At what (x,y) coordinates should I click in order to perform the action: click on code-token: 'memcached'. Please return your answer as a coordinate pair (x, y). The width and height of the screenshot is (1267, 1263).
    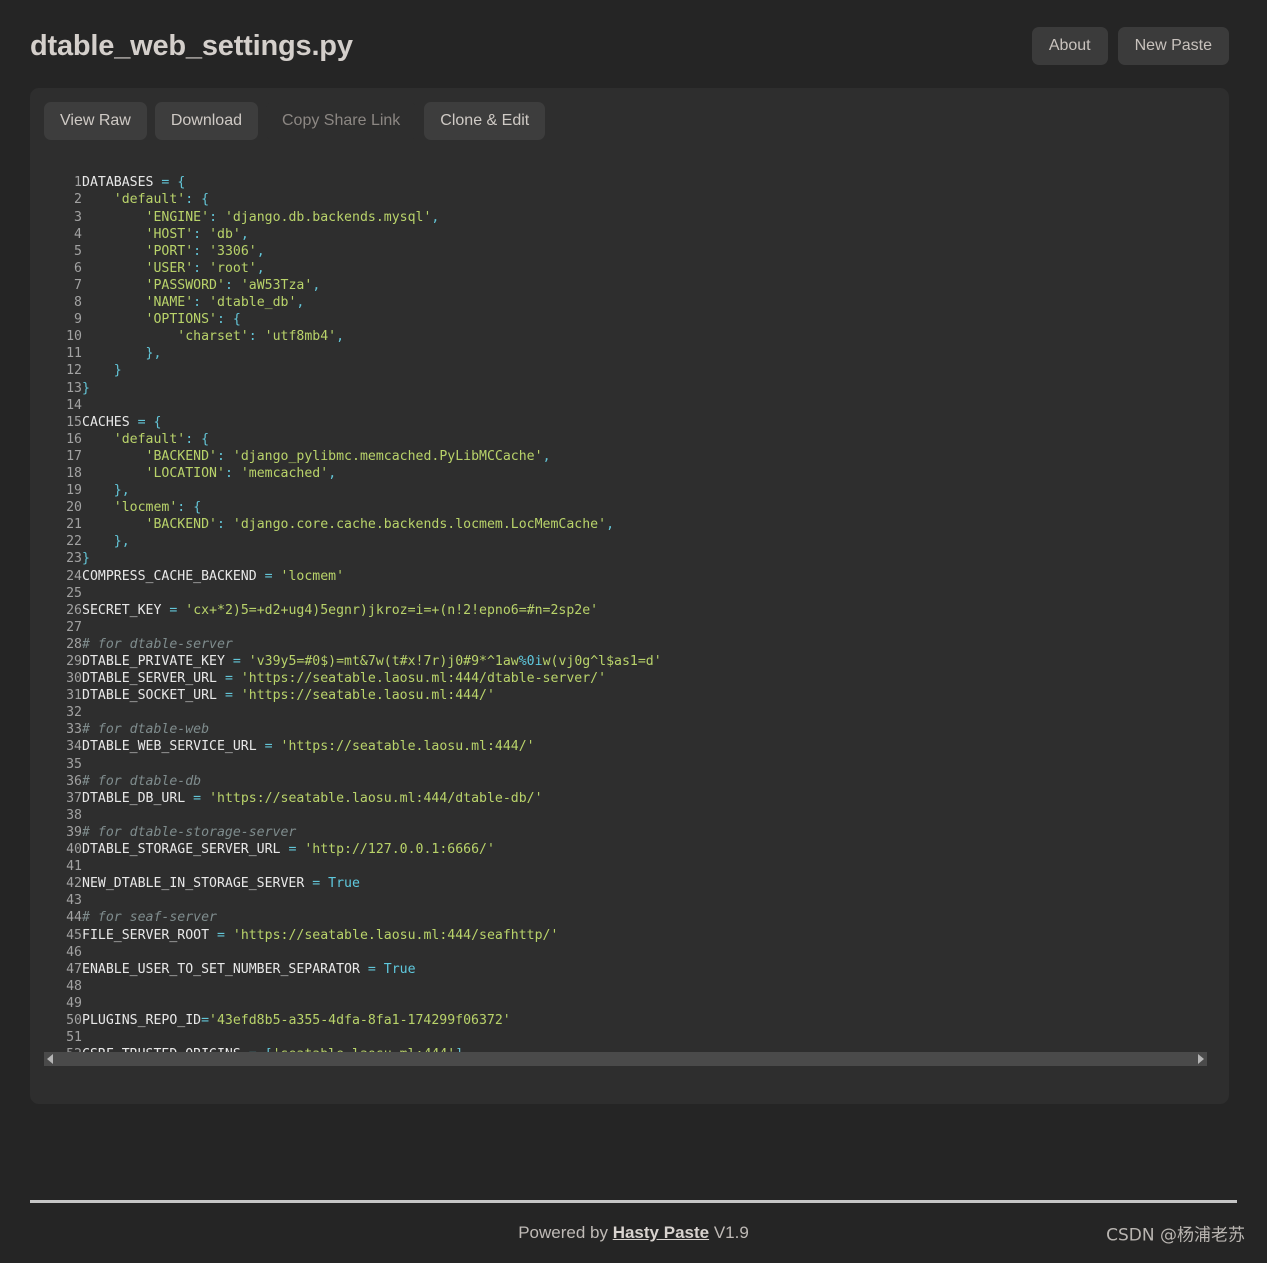
    Looking at the image, I should click on (284, 473).